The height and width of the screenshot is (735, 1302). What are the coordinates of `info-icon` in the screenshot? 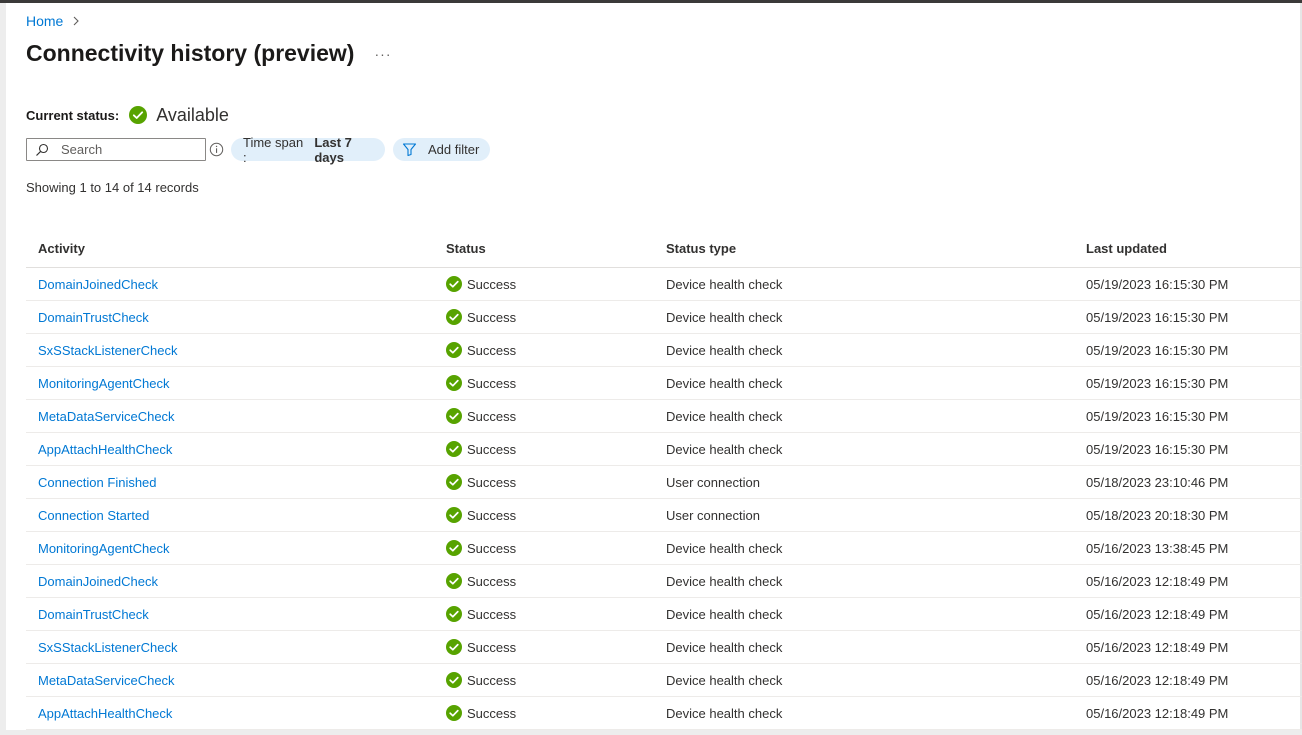 It's located at (216, 149).